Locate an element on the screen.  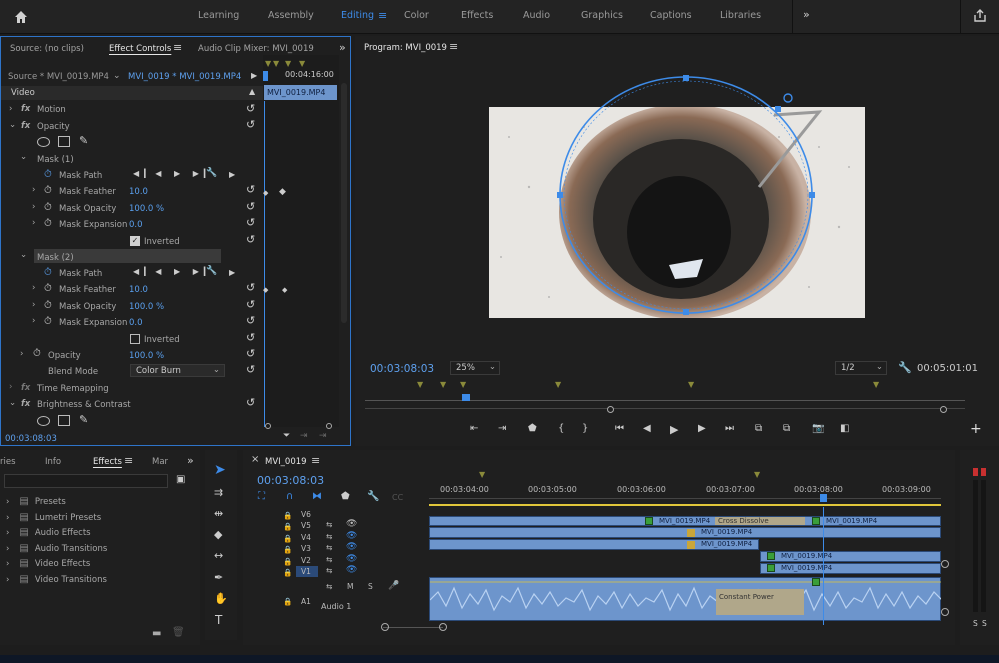
step-forward-icon: ▶ is located at coordinates (702, 428).